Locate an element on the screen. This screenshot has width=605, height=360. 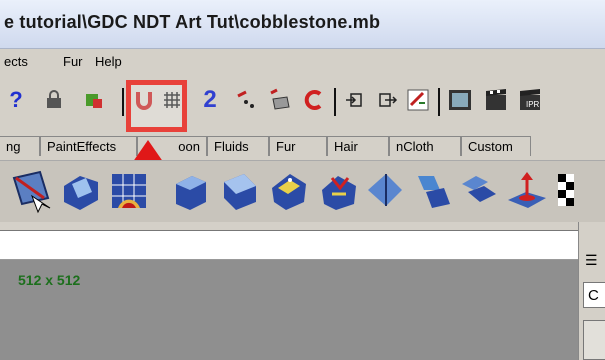
tab-fluids: Fluids is located at coordinates (238, 146).